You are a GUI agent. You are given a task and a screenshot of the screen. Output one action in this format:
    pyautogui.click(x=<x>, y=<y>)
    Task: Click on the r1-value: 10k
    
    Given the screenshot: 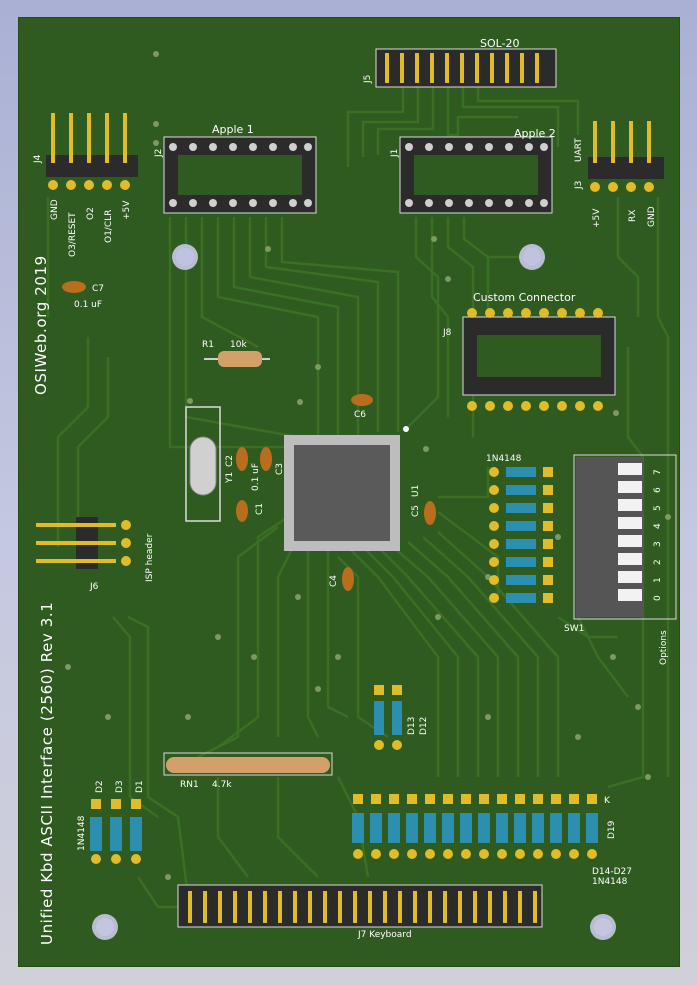 What is the action you would take?
    pyautogui.click(x=238, y=345)
    